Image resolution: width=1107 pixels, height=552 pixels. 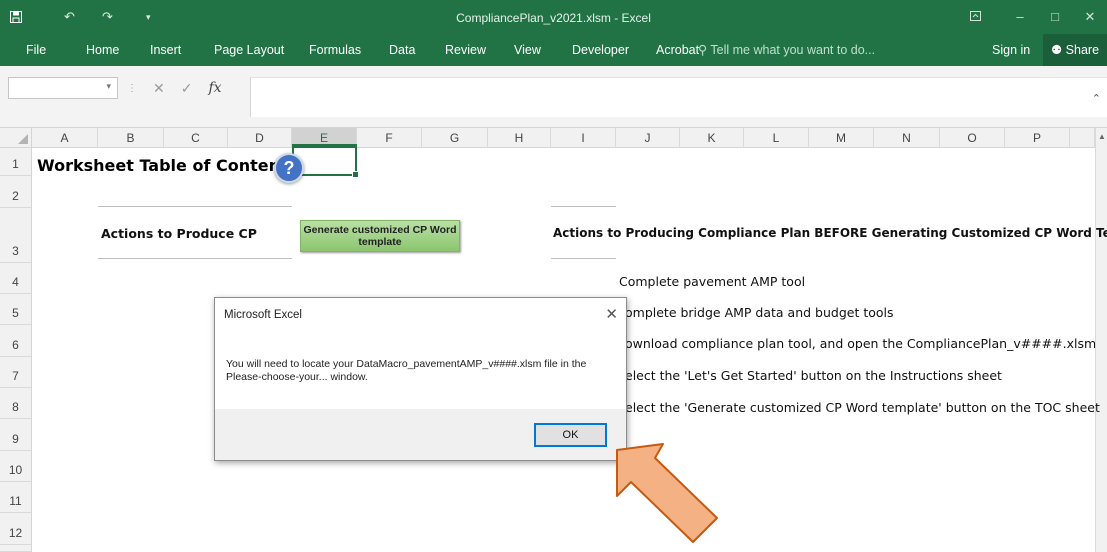 What do you see at coordinates (131, 138) in the screenshot?
I see `column-header: B` at bounding box center [131, 138].